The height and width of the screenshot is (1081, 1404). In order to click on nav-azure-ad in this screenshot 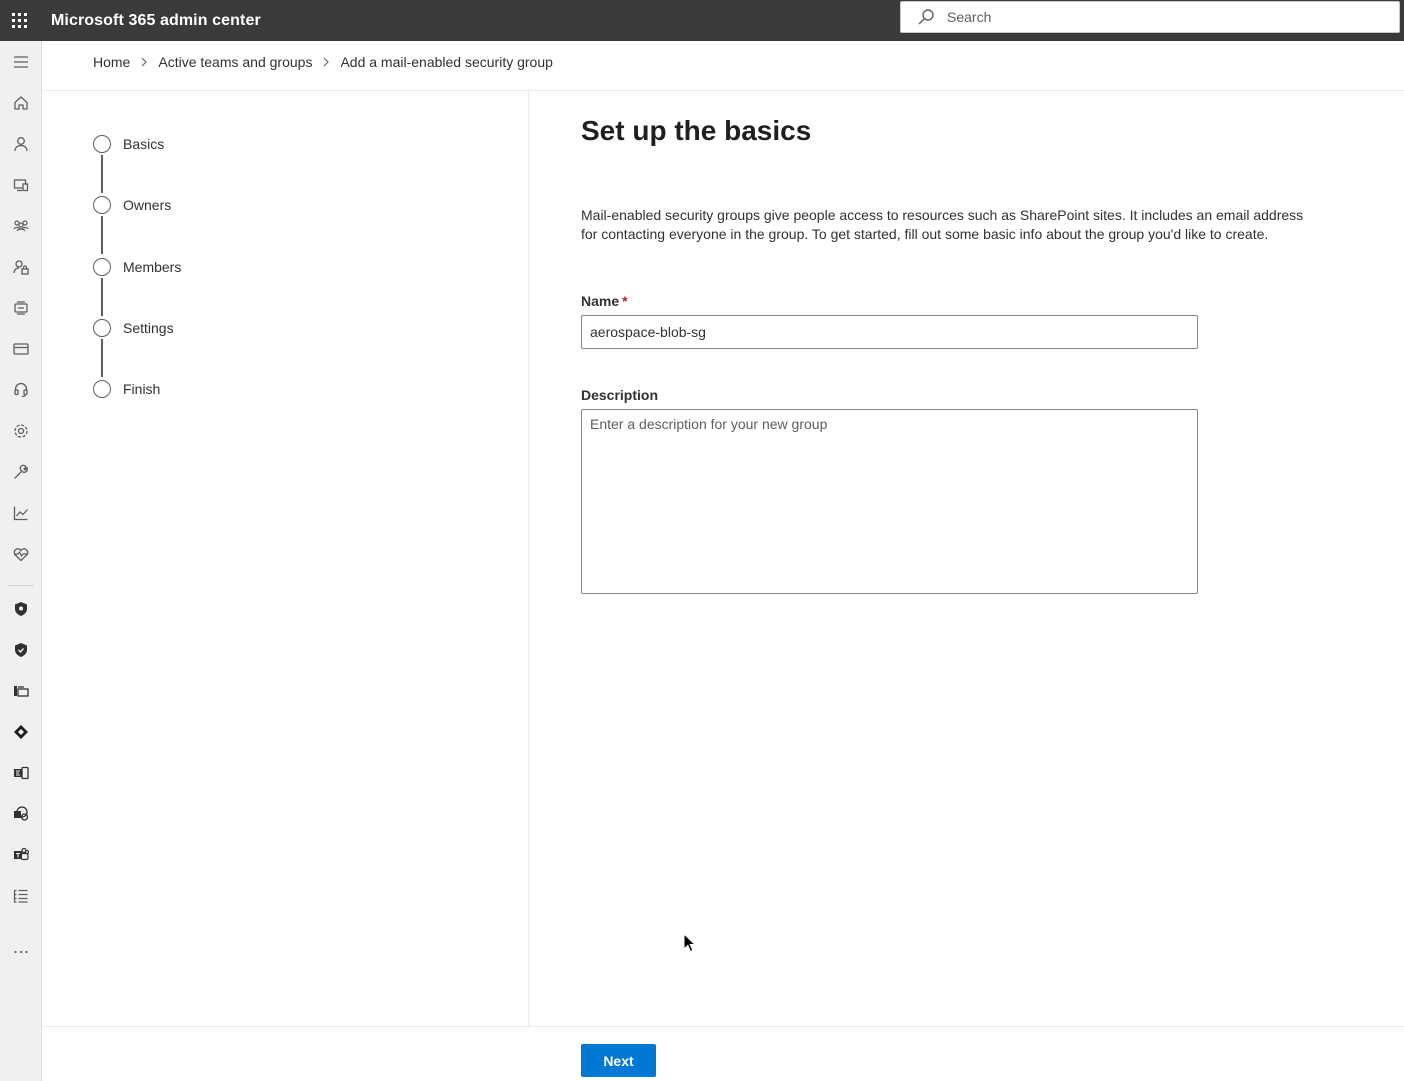, I will do `click(21, 732)`.